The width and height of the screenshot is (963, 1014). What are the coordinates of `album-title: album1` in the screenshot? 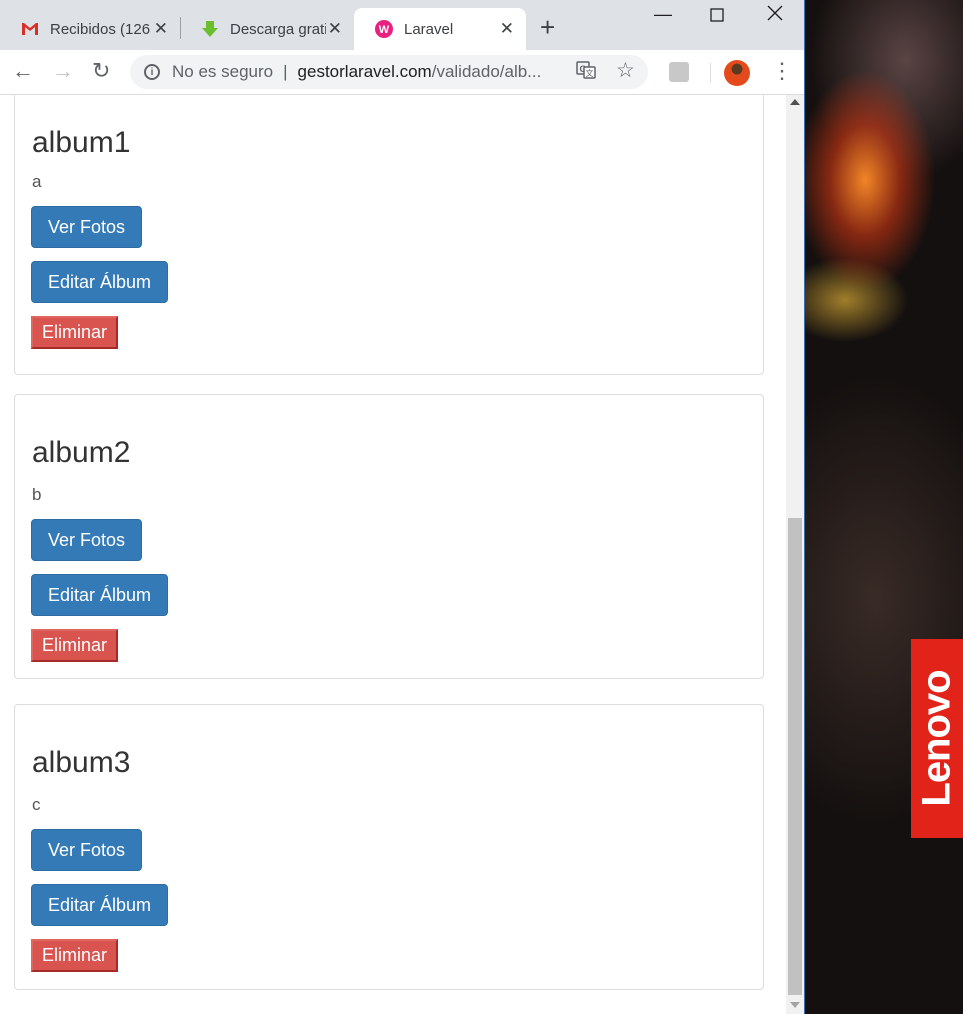 It's located at (81, 142).